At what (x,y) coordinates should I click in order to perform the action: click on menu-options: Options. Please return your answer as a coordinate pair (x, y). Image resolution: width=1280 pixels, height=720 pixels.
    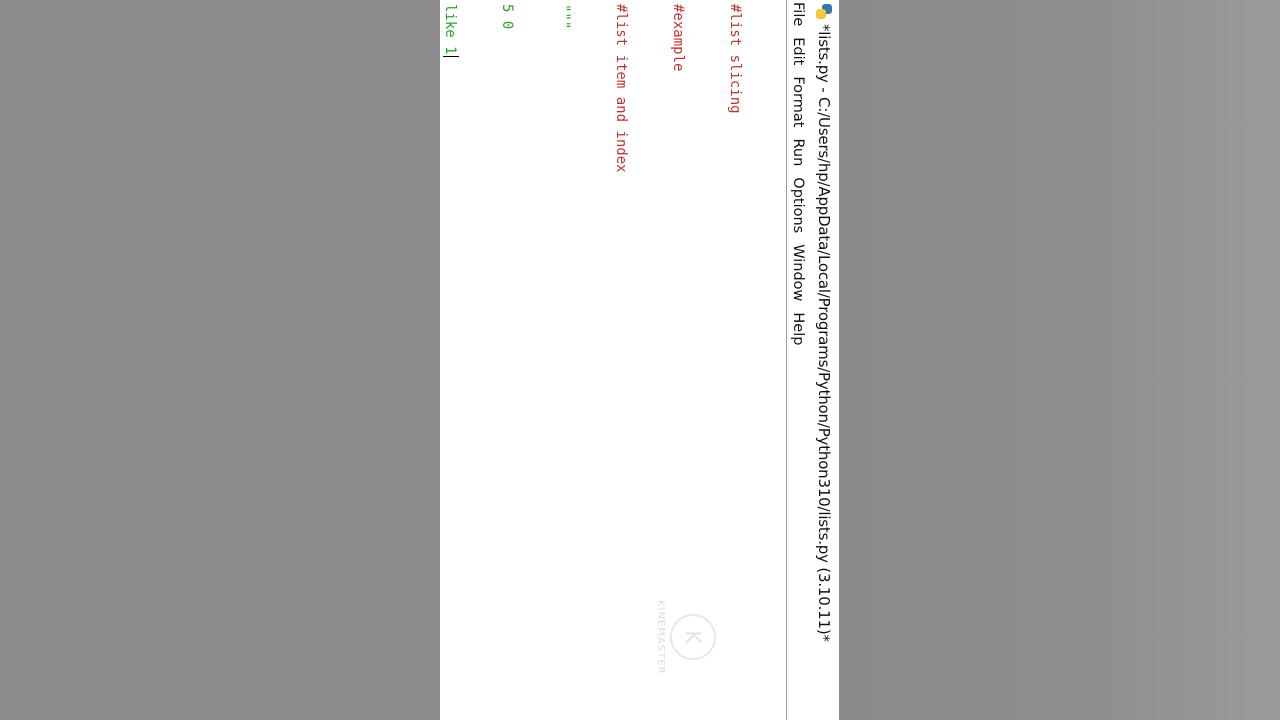
    Looking at the image, I should click on (798, 205).